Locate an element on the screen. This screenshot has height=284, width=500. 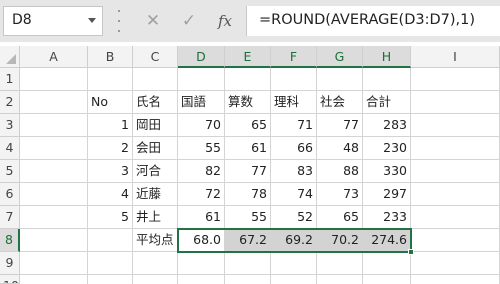
select-all-corner is located at coordinates (10, 57).